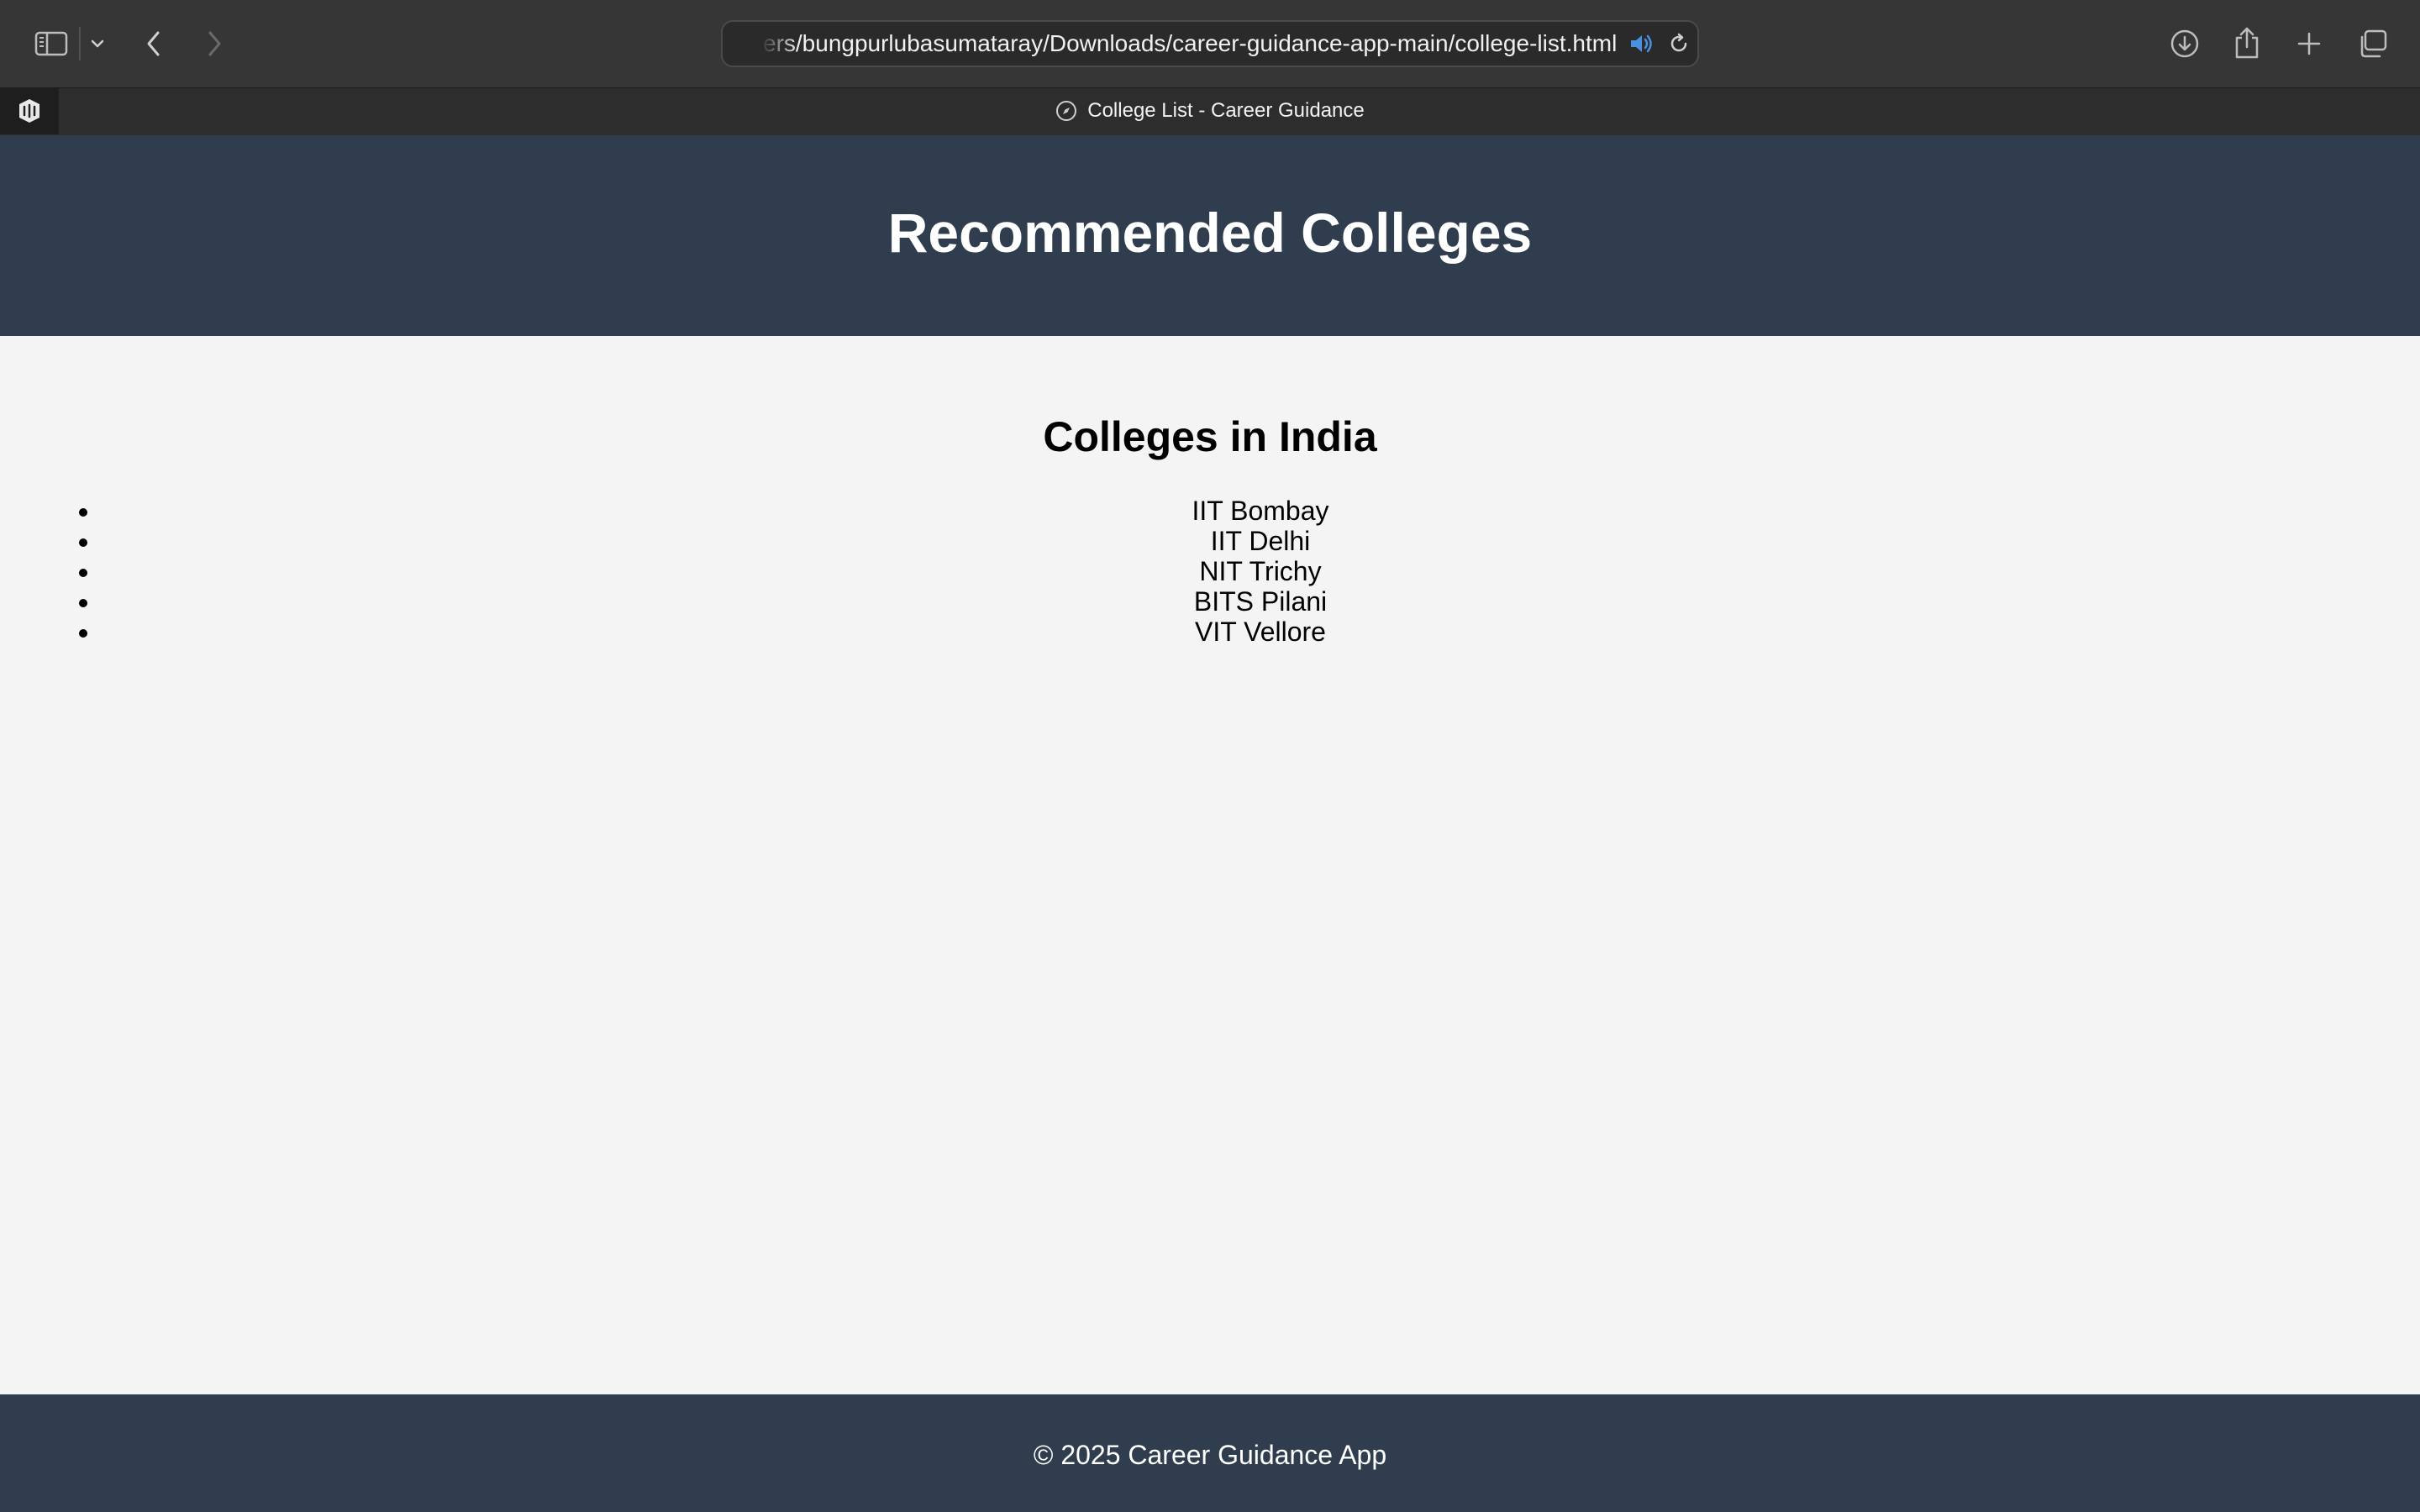  I want to click on list-item: NIT Trichy, so click(1260, 571).